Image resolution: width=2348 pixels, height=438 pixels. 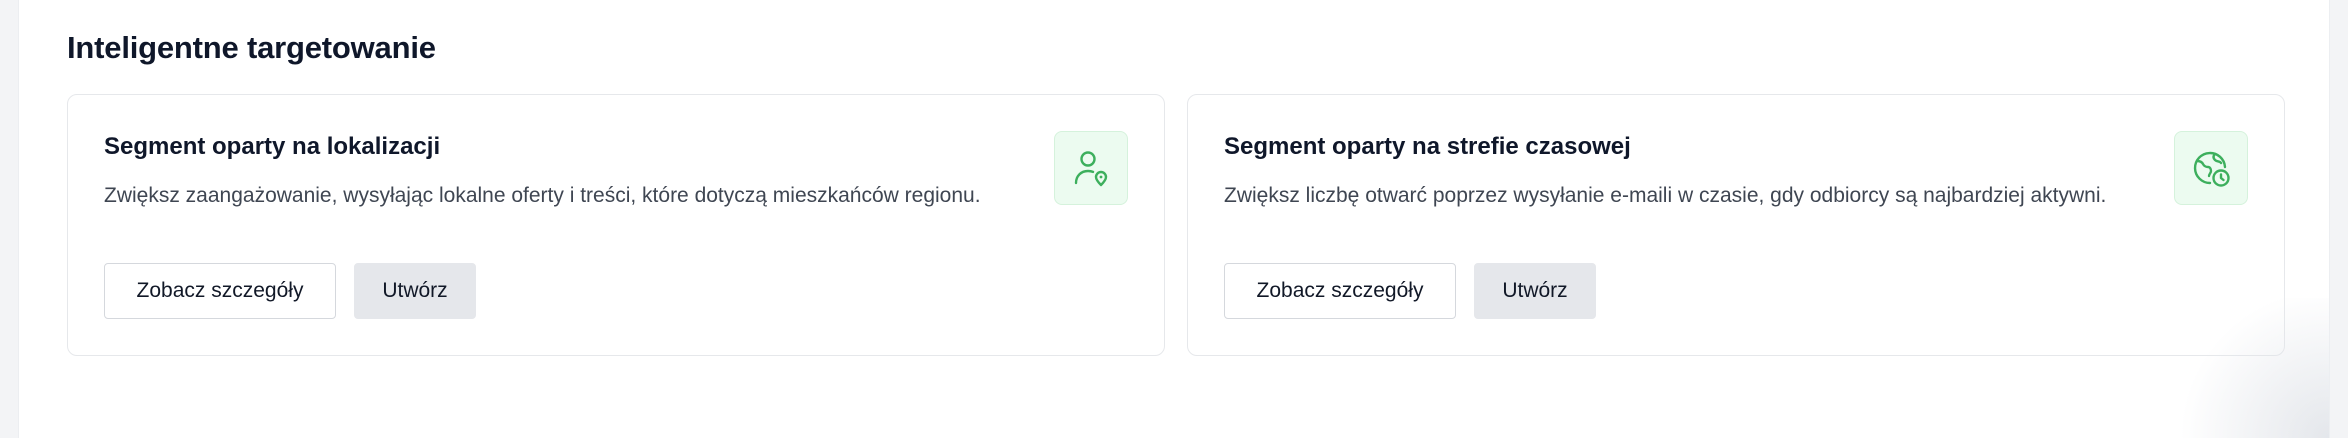 What do you see at coordinates (2211, 168) in the screenshot?
I see `globe-clock-icon` at bounding box center [2211, 168].